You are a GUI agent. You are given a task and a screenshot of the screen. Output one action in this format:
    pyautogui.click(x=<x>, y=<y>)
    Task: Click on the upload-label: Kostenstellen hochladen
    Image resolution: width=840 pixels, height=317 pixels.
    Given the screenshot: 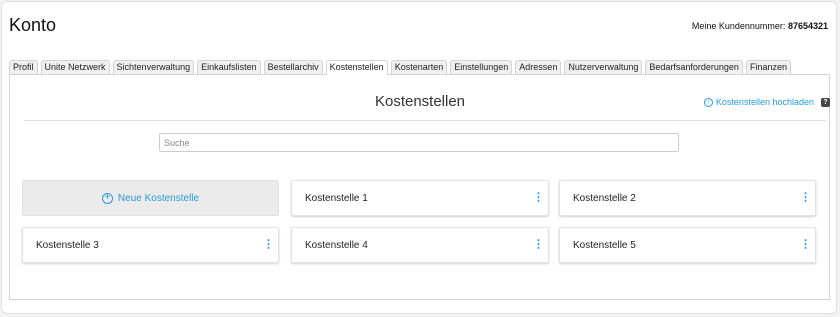 What is the action you would take?
    pyautogui.click(x=764, y=102)
    